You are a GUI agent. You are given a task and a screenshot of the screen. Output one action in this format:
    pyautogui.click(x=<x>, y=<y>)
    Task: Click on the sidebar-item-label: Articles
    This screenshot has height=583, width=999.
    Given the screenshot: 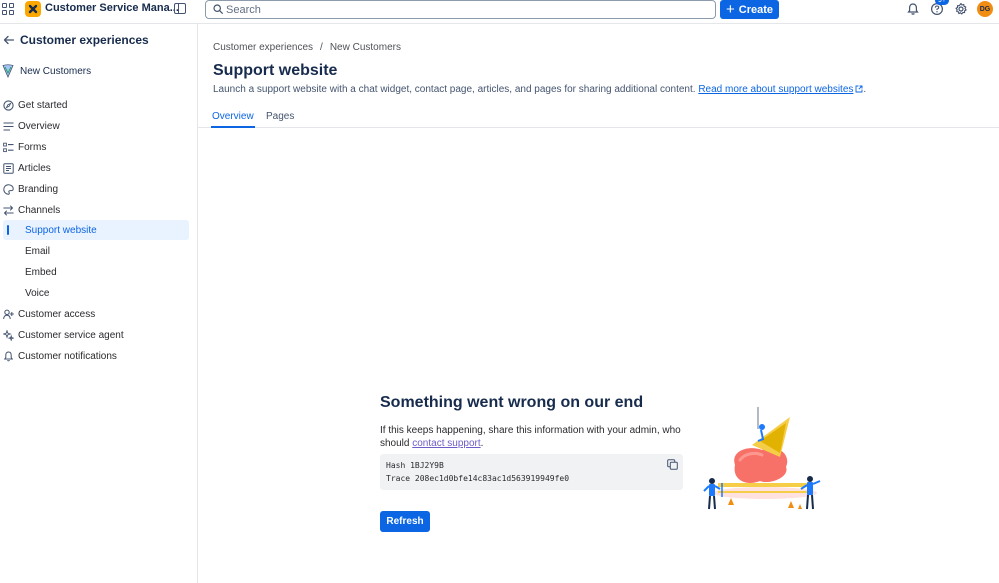 What is the action you would take?
    pyautogui.click(x=34, y=168)
    